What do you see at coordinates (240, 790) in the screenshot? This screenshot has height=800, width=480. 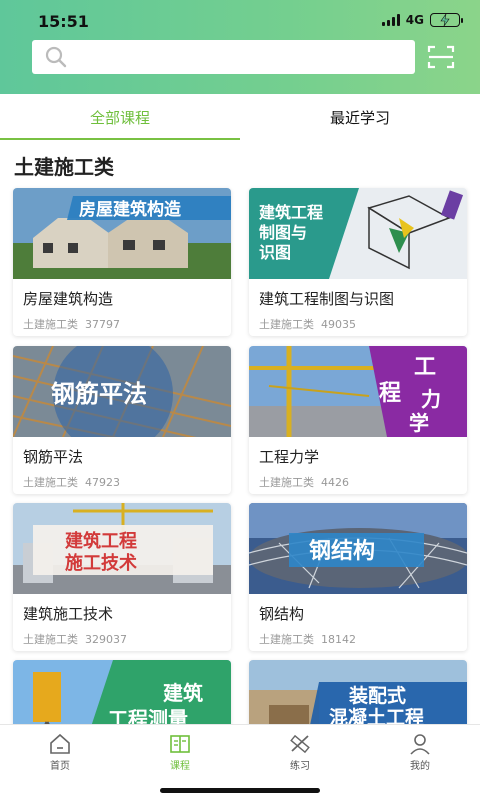 I see `home-indicator` at bounding box center [240, 790].